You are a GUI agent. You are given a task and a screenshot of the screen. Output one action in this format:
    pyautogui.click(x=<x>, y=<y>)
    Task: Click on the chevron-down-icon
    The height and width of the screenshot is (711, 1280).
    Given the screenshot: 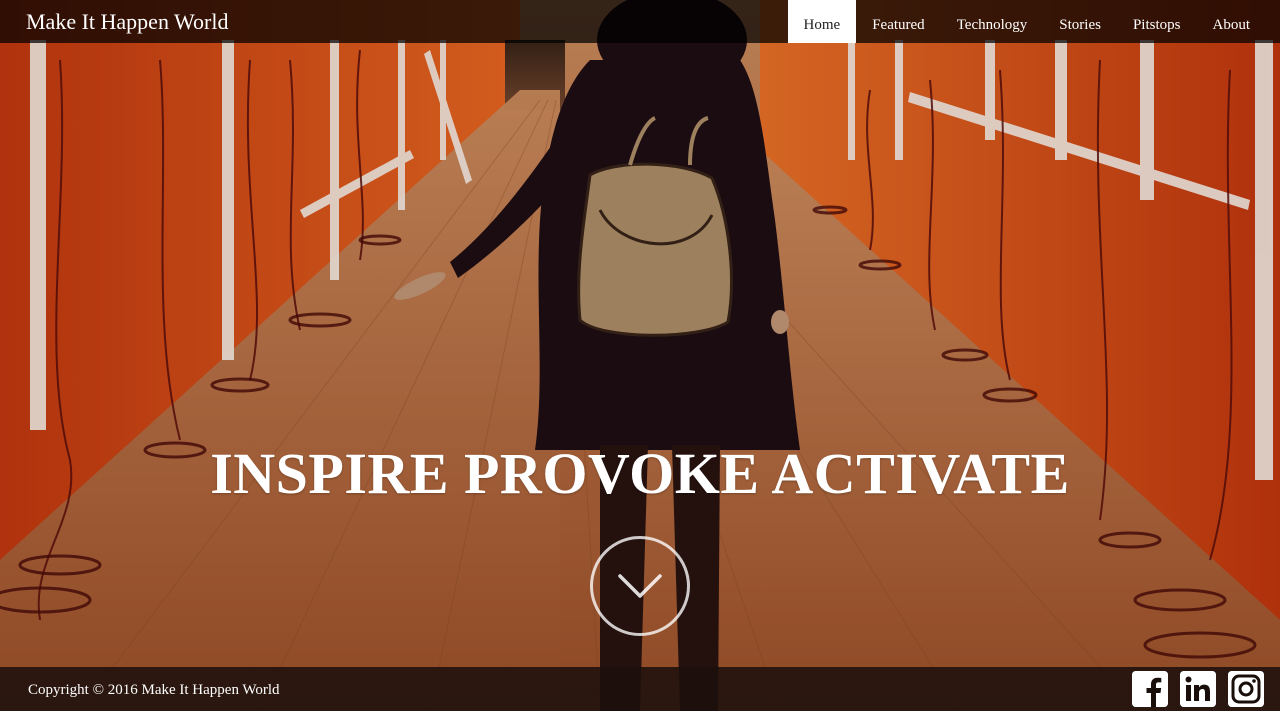 What is the action you would take?
    pyautogui.click(x=640, y=586)
    